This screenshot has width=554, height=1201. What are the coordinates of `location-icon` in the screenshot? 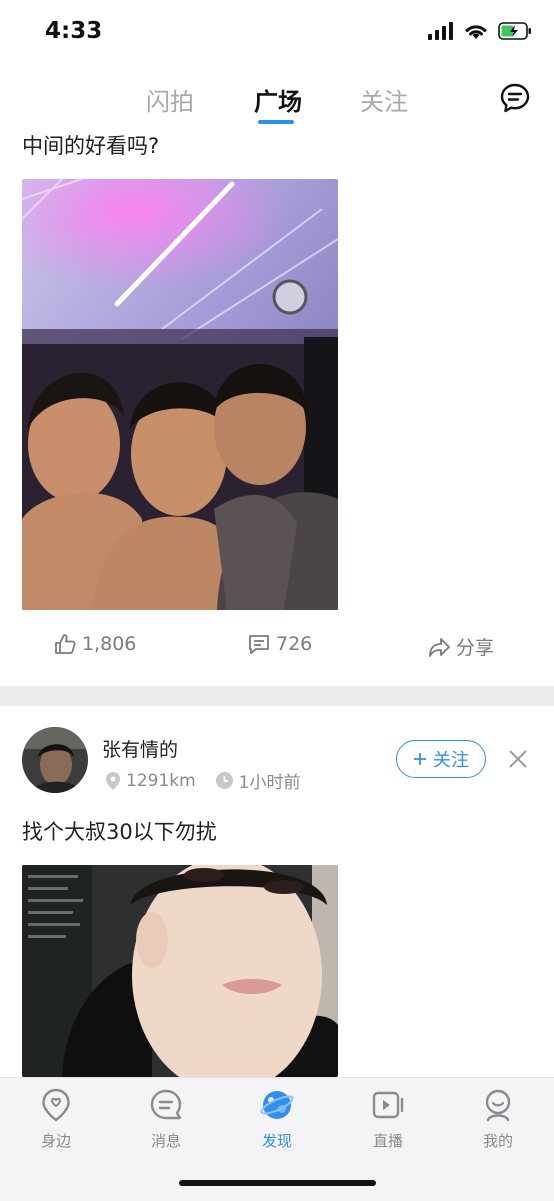 It's located at (56, 1105).